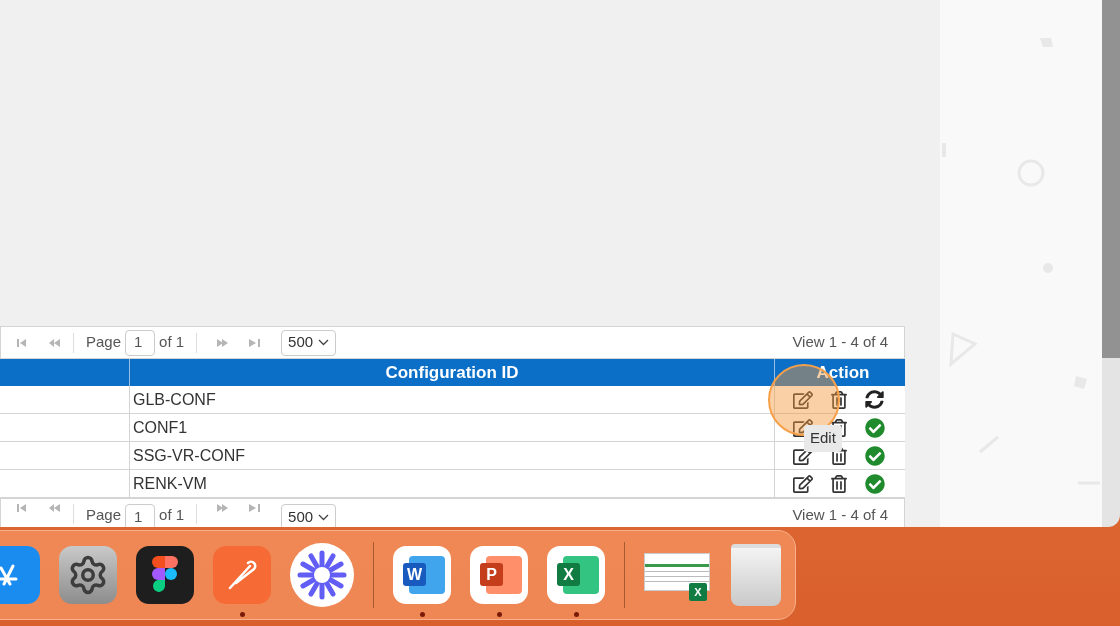 The image size is (1120, 626). What do you see at coordinates (88, 575) in the screenshot?
I see `gear-app-icon` at bounding box center [88, 575].